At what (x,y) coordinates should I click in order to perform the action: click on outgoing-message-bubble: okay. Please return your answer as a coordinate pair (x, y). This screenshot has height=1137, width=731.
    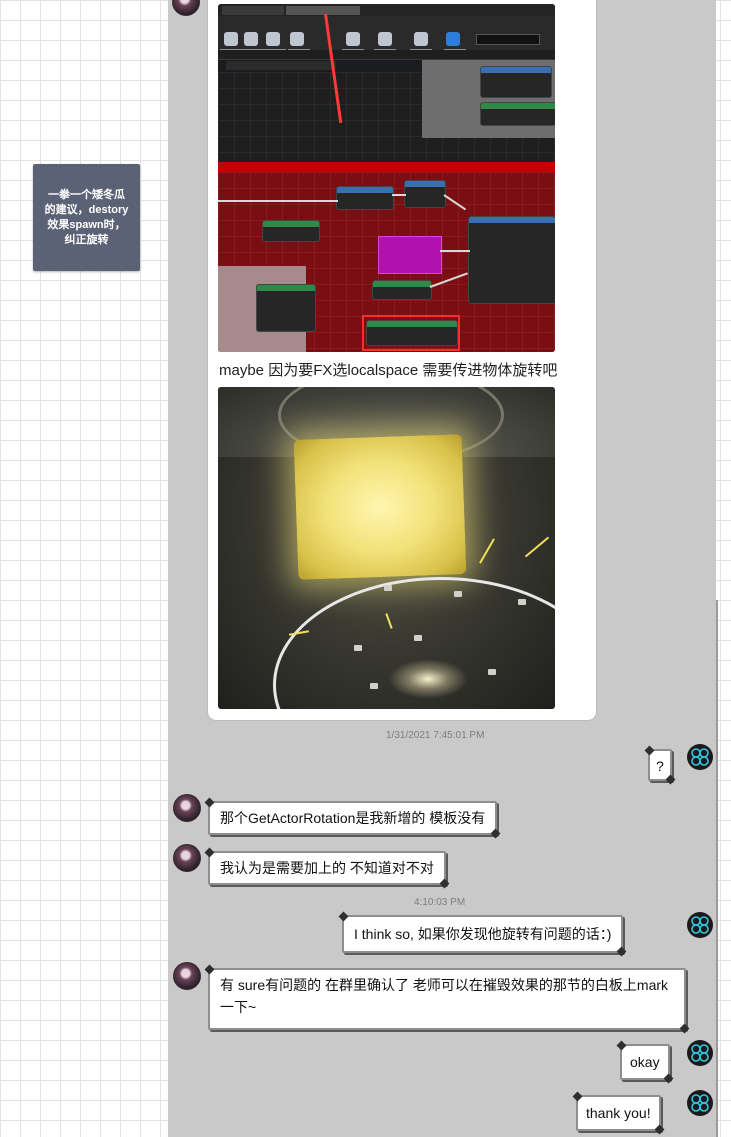
    Looking at the image, I should click on (645, 1062).